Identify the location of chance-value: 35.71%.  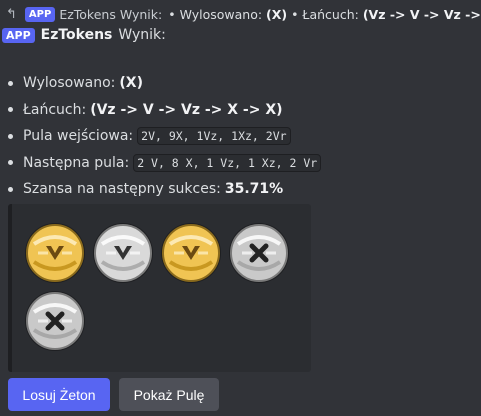
(254, 189).